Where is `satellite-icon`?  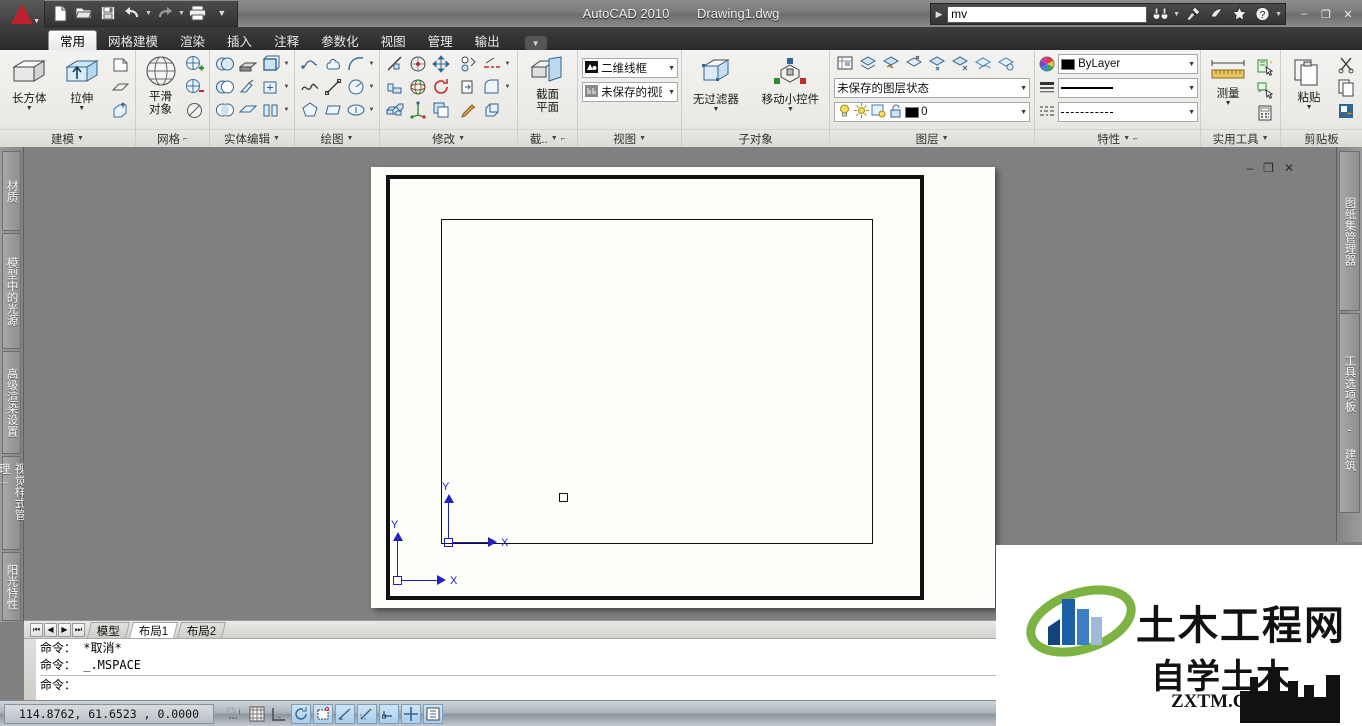
satellite-icon is located at coordinates (1216, 14).